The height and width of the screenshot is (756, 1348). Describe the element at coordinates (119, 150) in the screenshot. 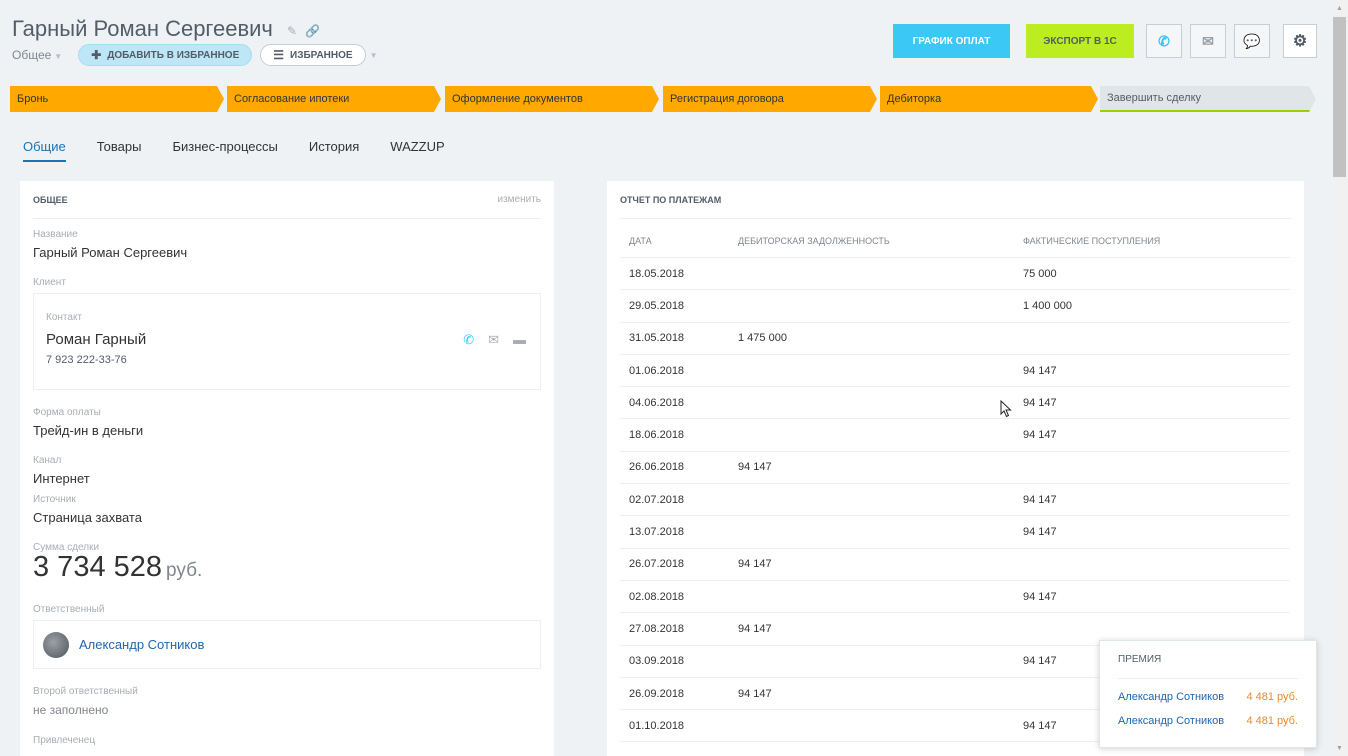

I see `tab-products: Товары` at that location.